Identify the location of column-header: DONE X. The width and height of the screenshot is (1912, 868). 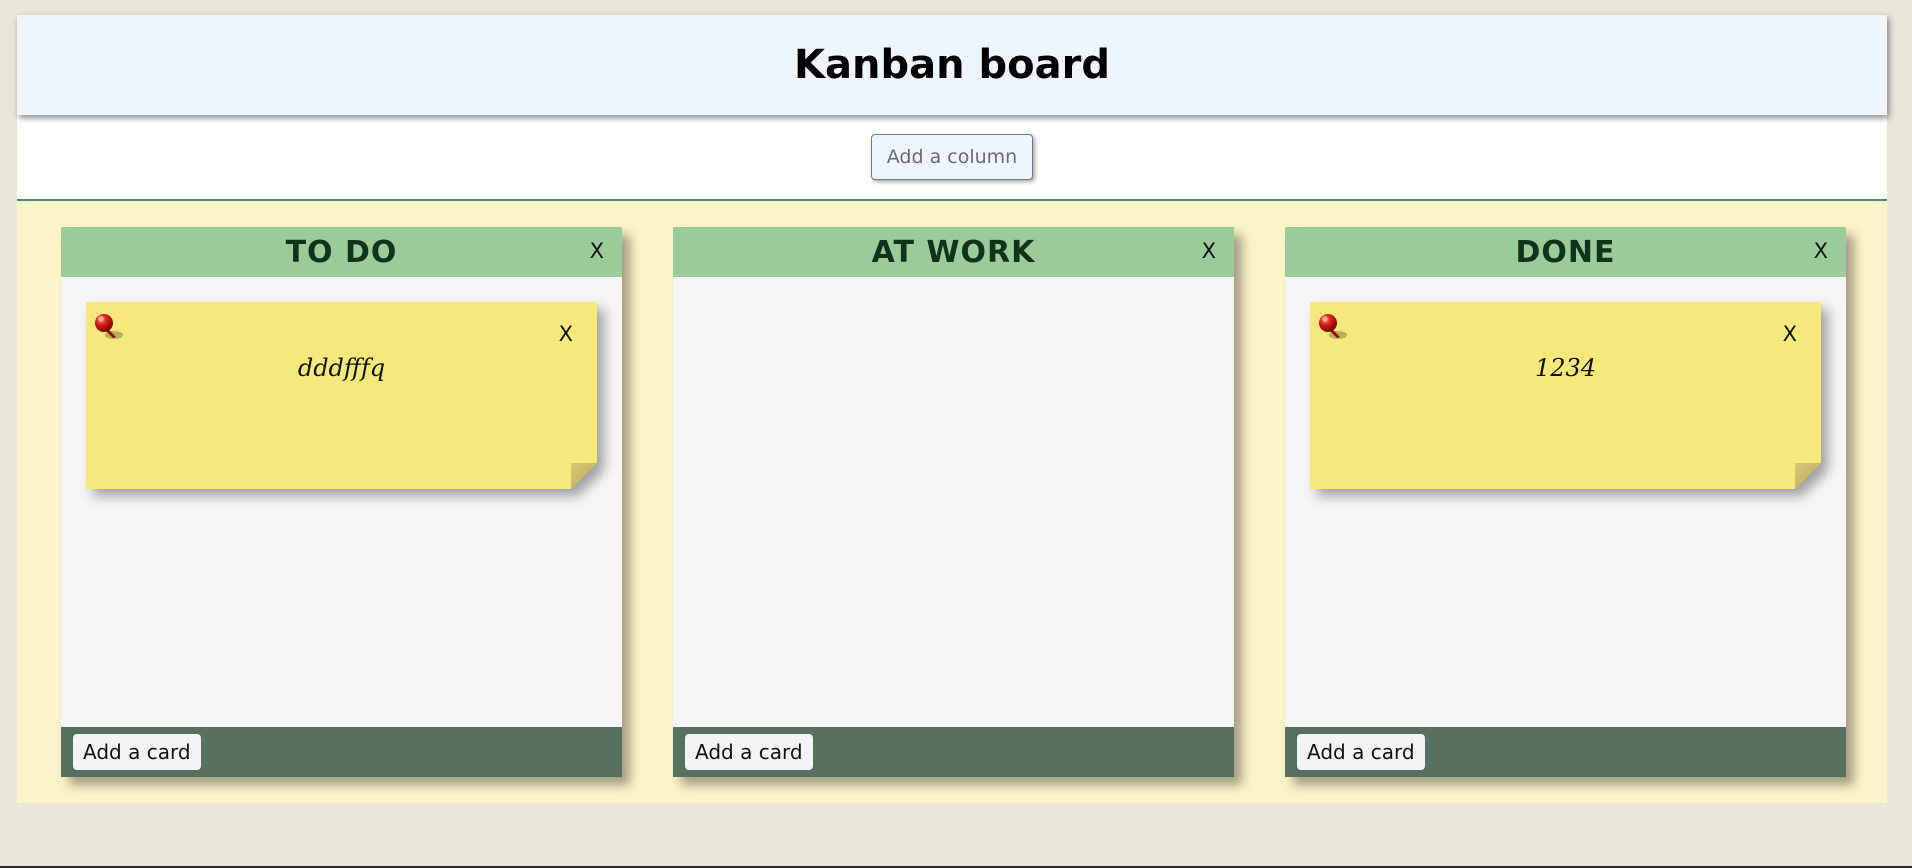
(1565, 252).